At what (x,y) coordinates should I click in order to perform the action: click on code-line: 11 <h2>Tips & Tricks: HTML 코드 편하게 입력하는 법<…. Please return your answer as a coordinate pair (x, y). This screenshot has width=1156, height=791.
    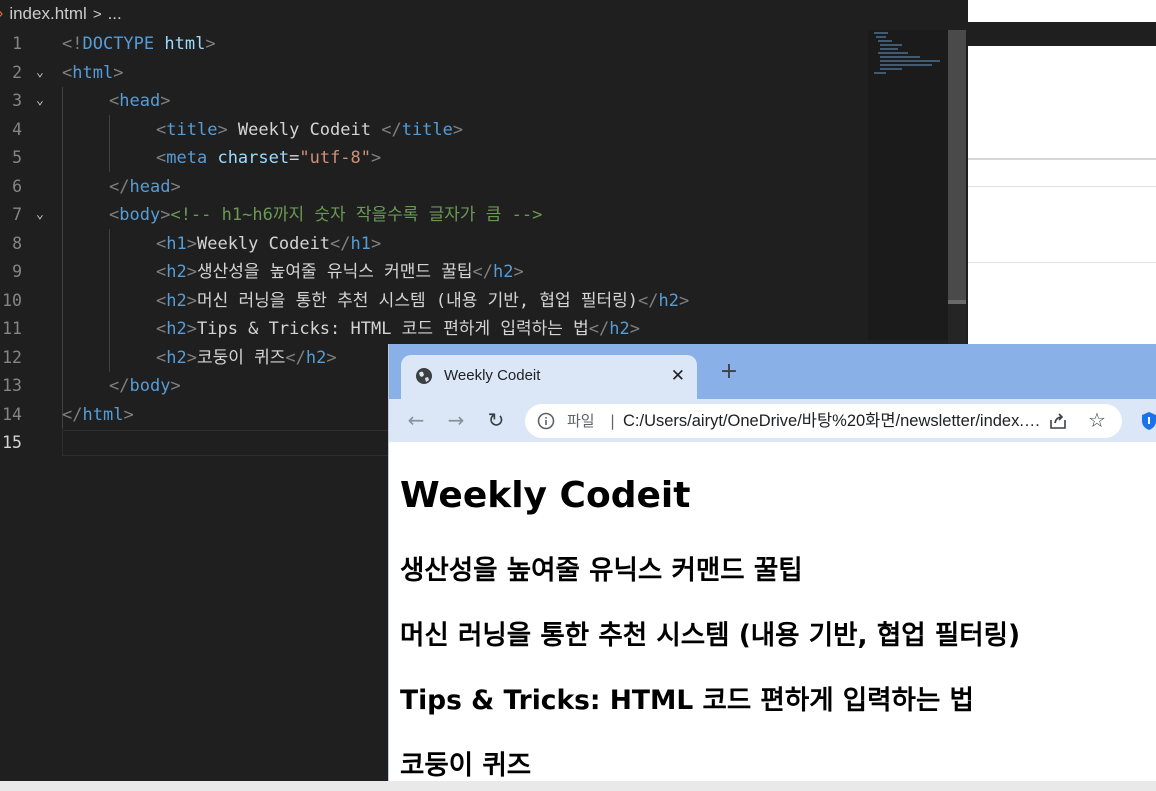
    Looking at the image, I should click on (430, 329).